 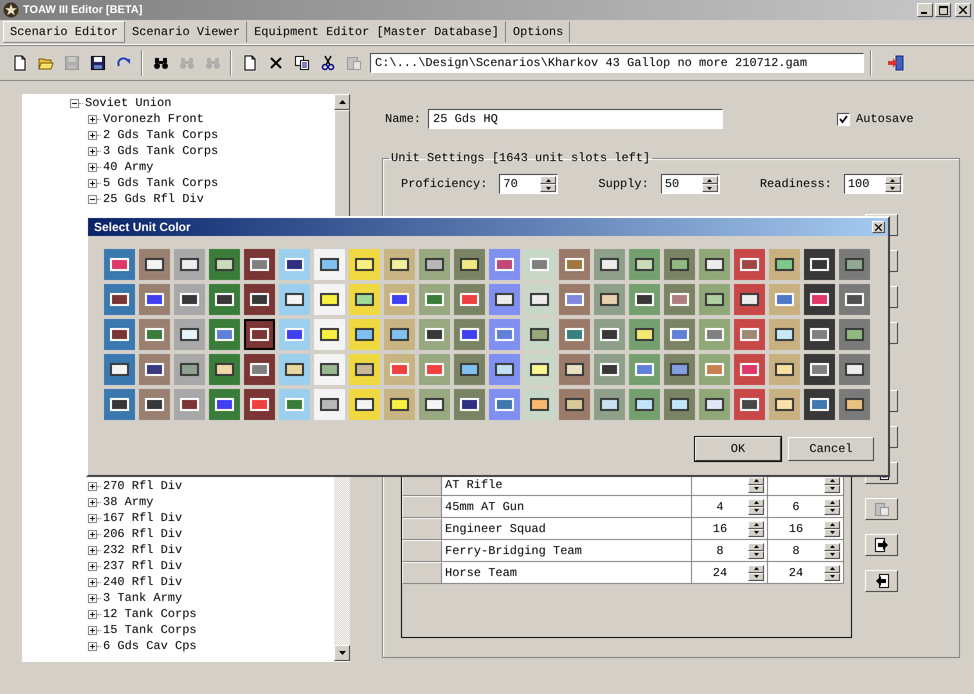 What do you see at coordinates (528, 184) in the screenshot?
I see `number-field: 70` at bounding box center [528, 184].